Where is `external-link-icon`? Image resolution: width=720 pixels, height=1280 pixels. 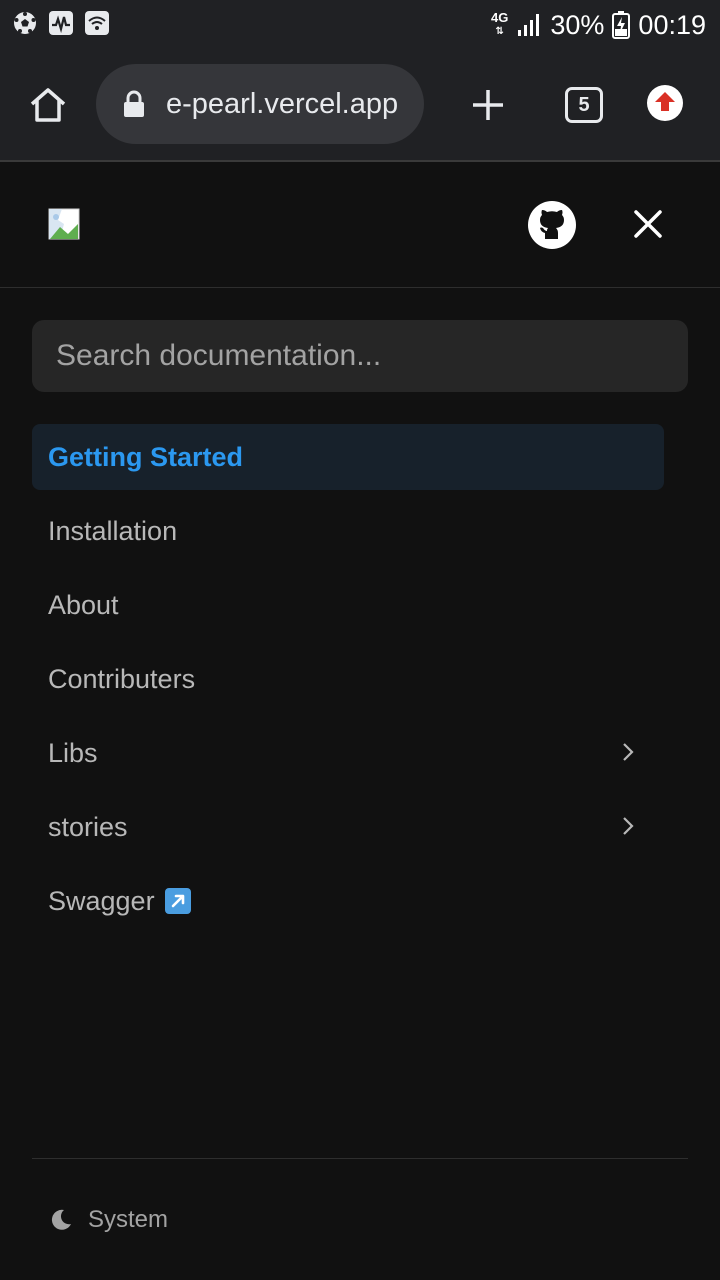
external-link-icon is located at coordinates (177, 901).